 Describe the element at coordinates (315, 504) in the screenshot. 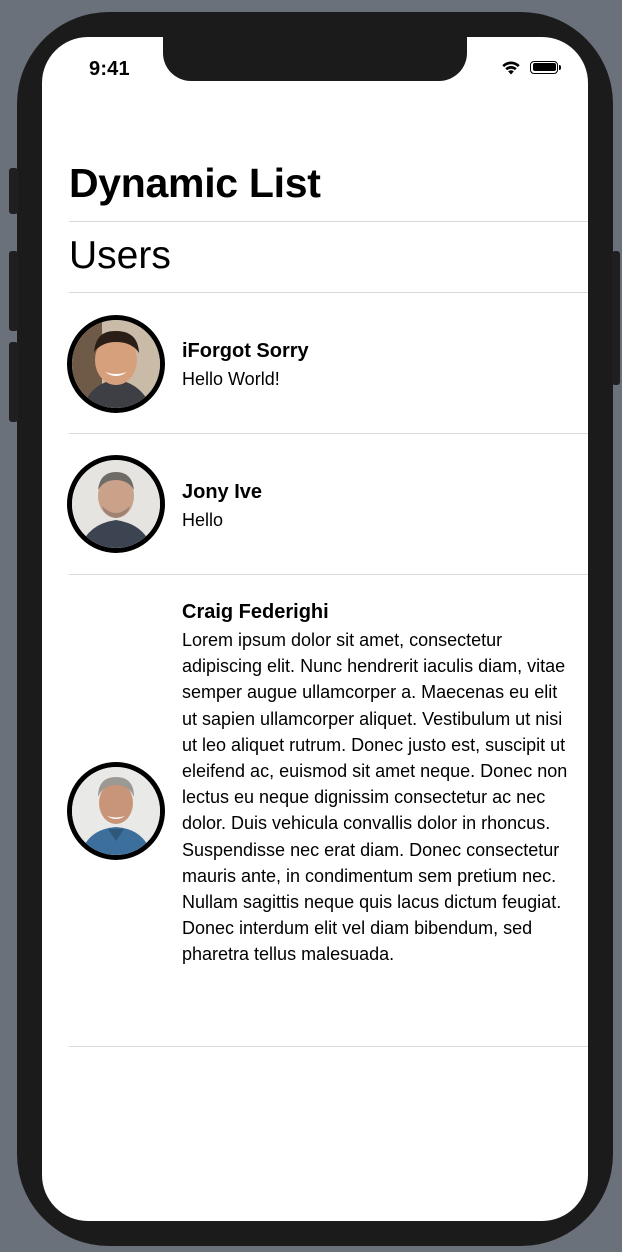

I see `list-item: Jony Ive Hello` at that location.